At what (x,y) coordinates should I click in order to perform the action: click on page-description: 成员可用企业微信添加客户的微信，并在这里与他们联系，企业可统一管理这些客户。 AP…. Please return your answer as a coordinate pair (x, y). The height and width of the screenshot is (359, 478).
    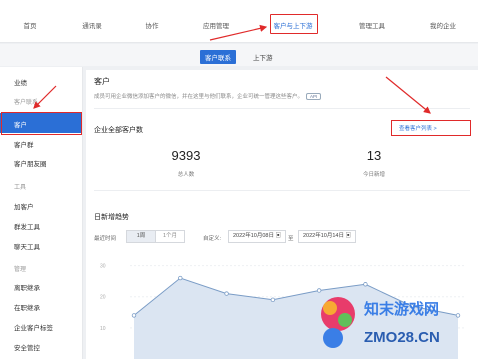
    Looking at the image, I should click on (208, 96).